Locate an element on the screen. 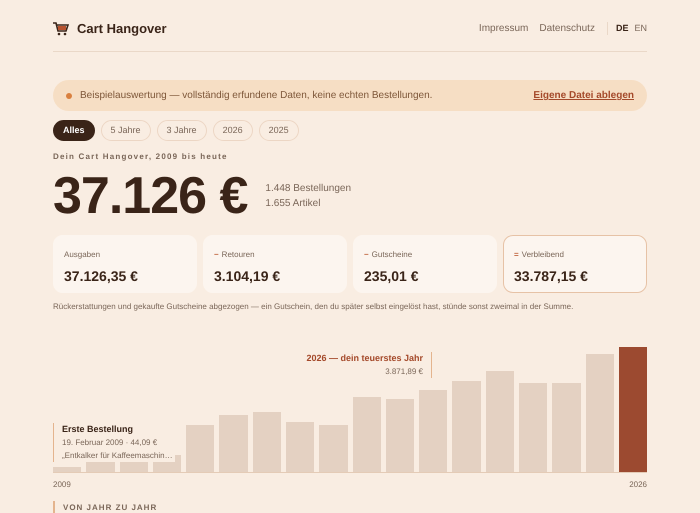 This screenshot has width=700, height=513. card-value: 33.787,15 € is located at coordinates (551, 276).